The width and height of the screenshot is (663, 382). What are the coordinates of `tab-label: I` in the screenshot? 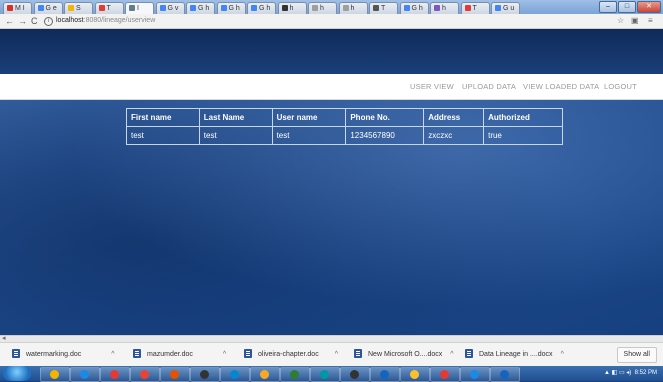 It's located at (138, 8).